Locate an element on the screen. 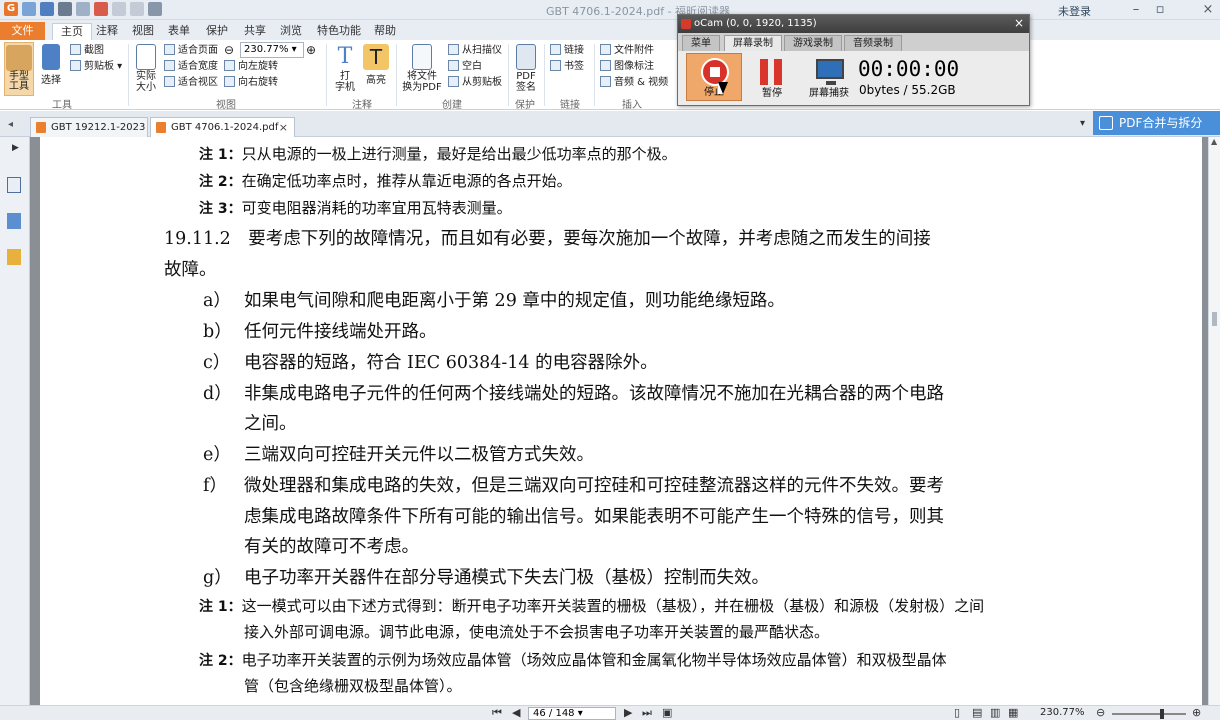 The height and width of the screenshot is (720, 1220). login-status: 未登录 is located at coordinates (1074, 11).